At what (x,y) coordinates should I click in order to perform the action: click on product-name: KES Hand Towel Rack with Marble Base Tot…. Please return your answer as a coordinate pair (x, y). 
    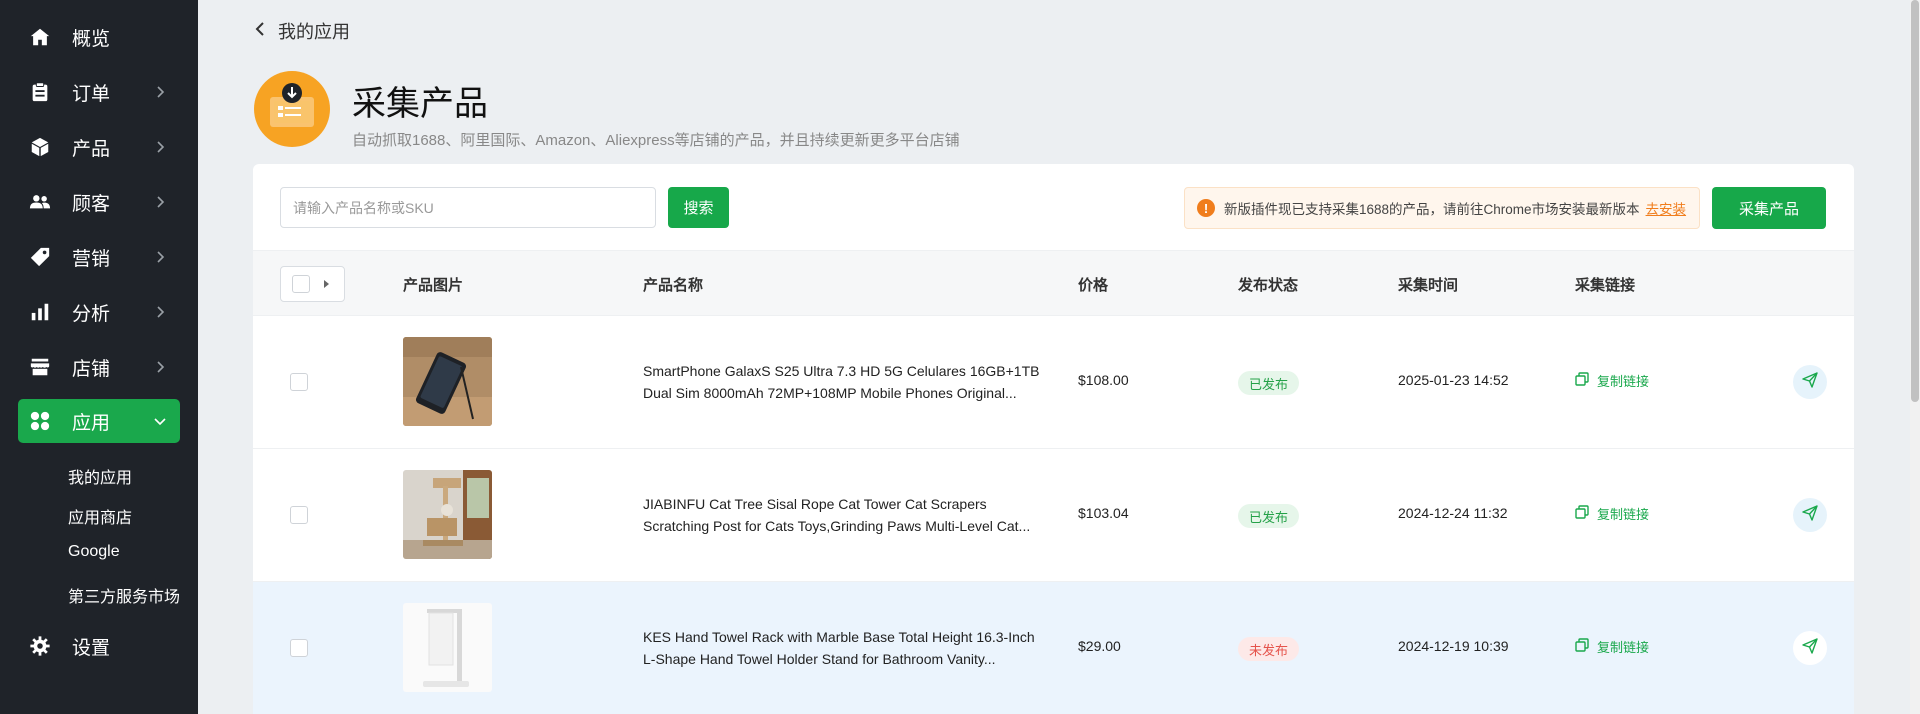
    Looking at the image, I should click on (845, 648).